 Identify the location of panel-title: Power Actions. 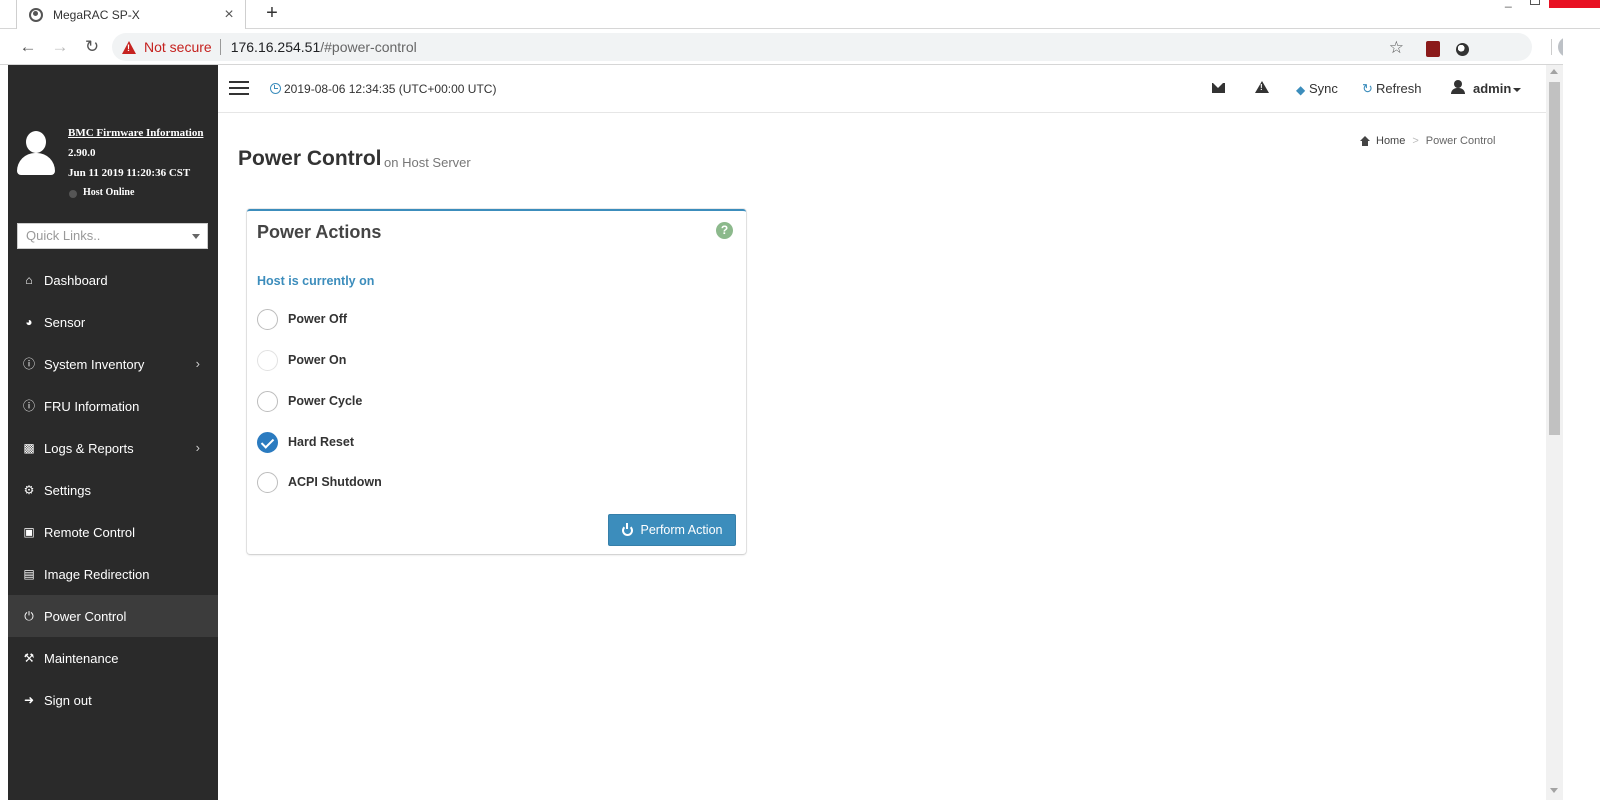
(319, 232).